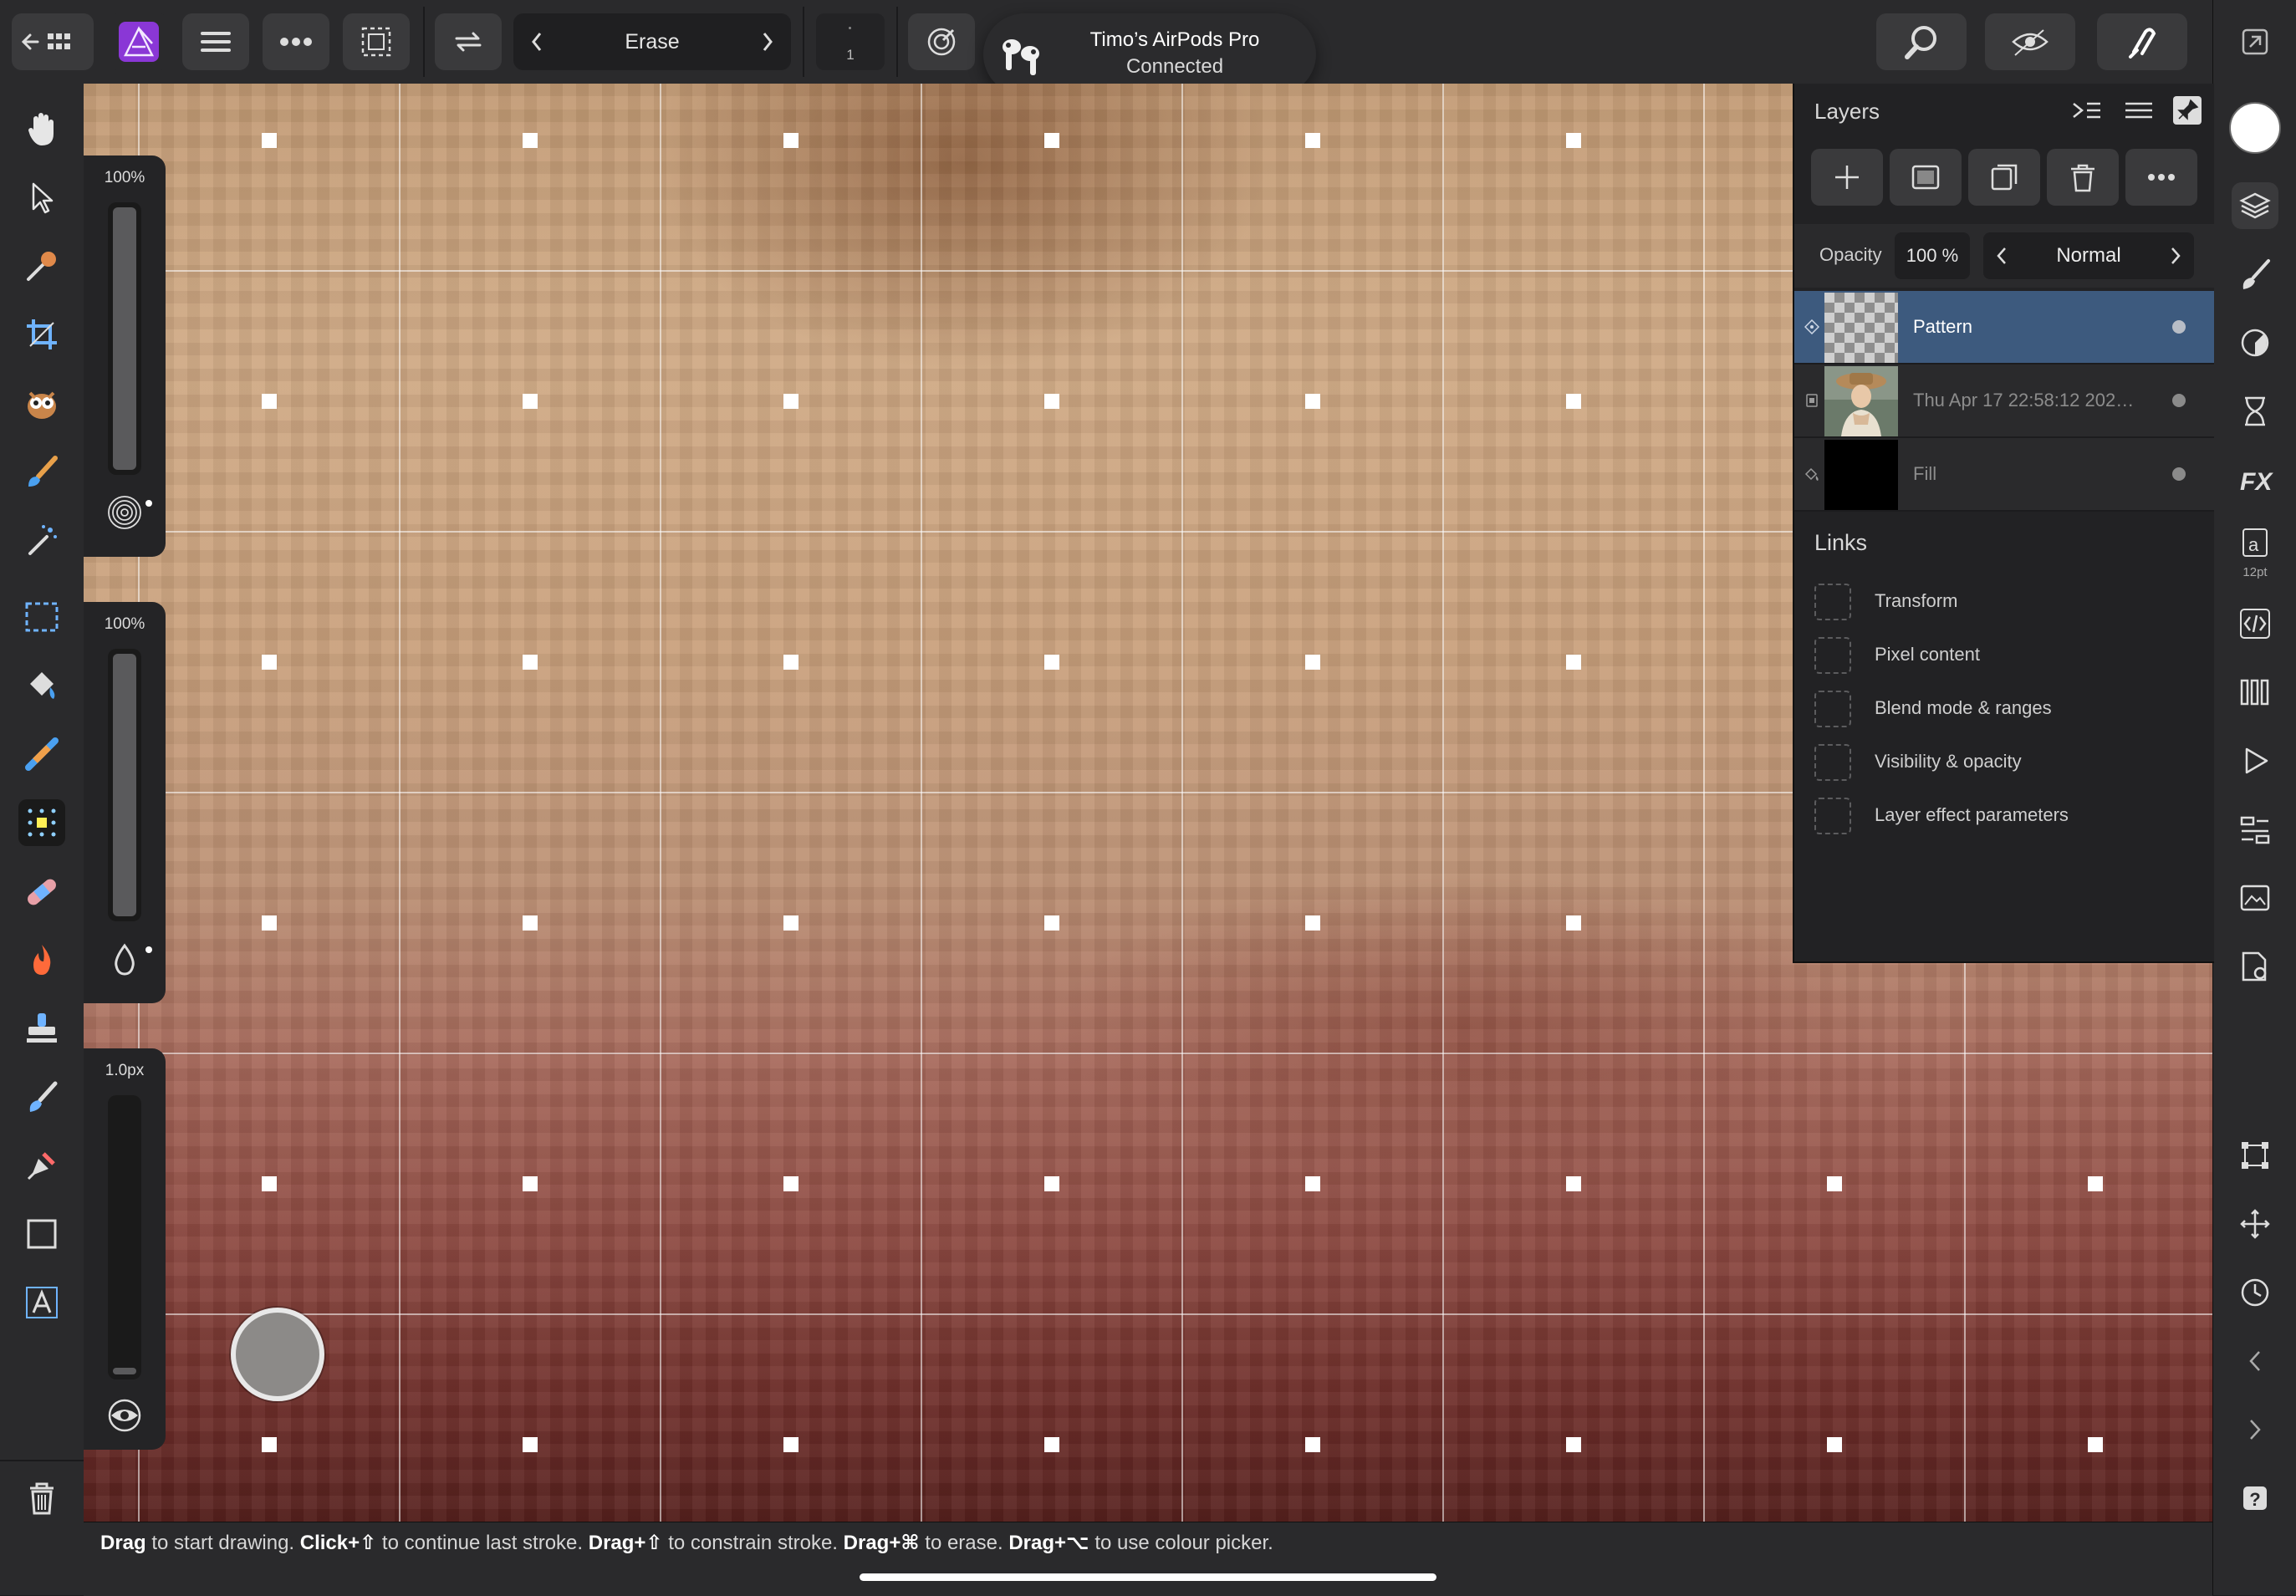 The width and height of the screenshot is (2296, 1596). I want to click on history-scrubber-button, so click(2255, 1292).